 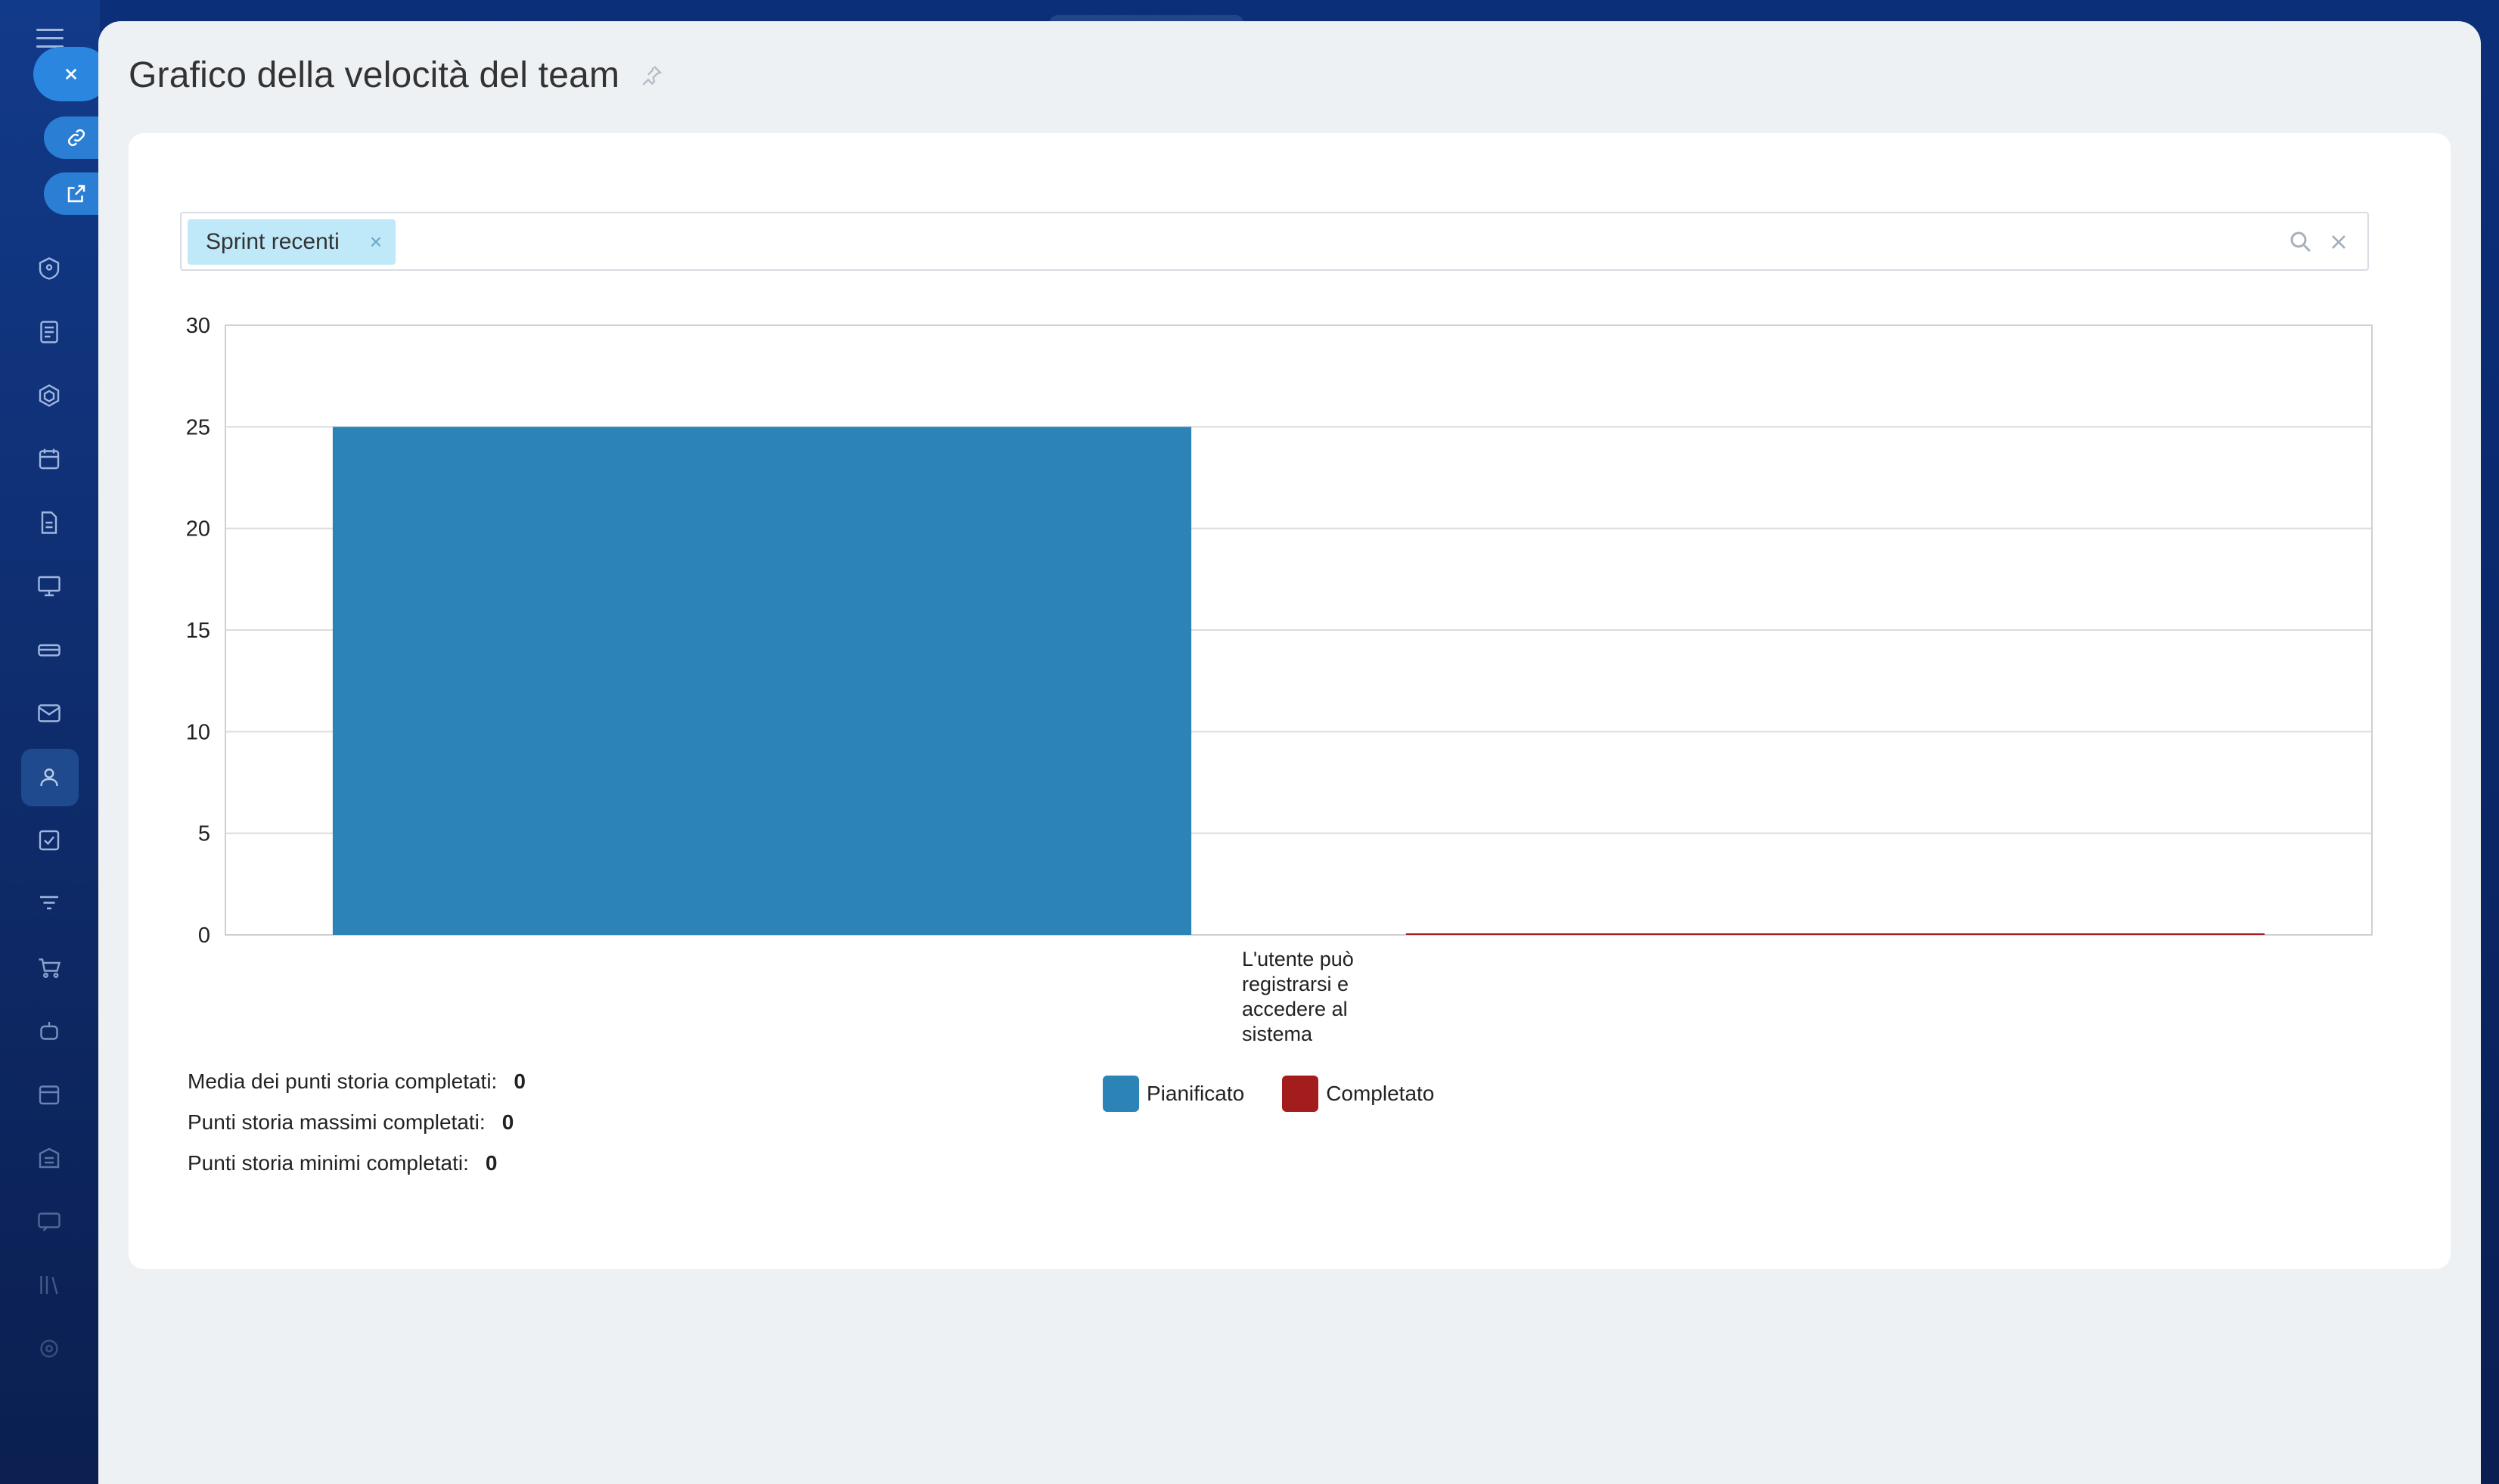 What do you see at coordinates (1295, 1009) in the screenshot?
I see `x-category-line: accedere al` at bounding box center [1295, 1009].